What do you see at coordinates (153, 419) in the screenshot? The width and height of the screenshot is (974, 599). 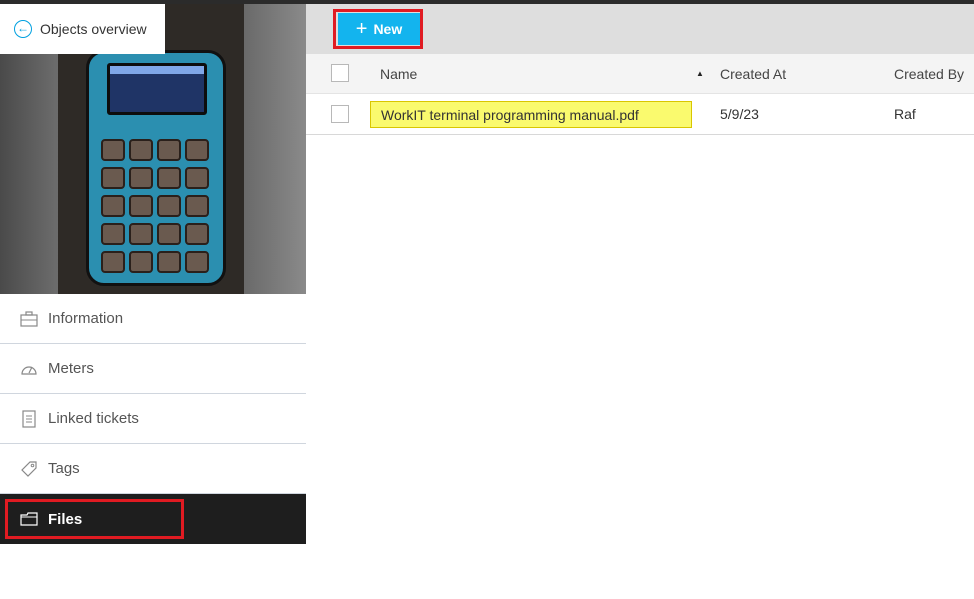 I see `nav-item-linked-tickets: Linked tickets` at bounding box center [153, 419].